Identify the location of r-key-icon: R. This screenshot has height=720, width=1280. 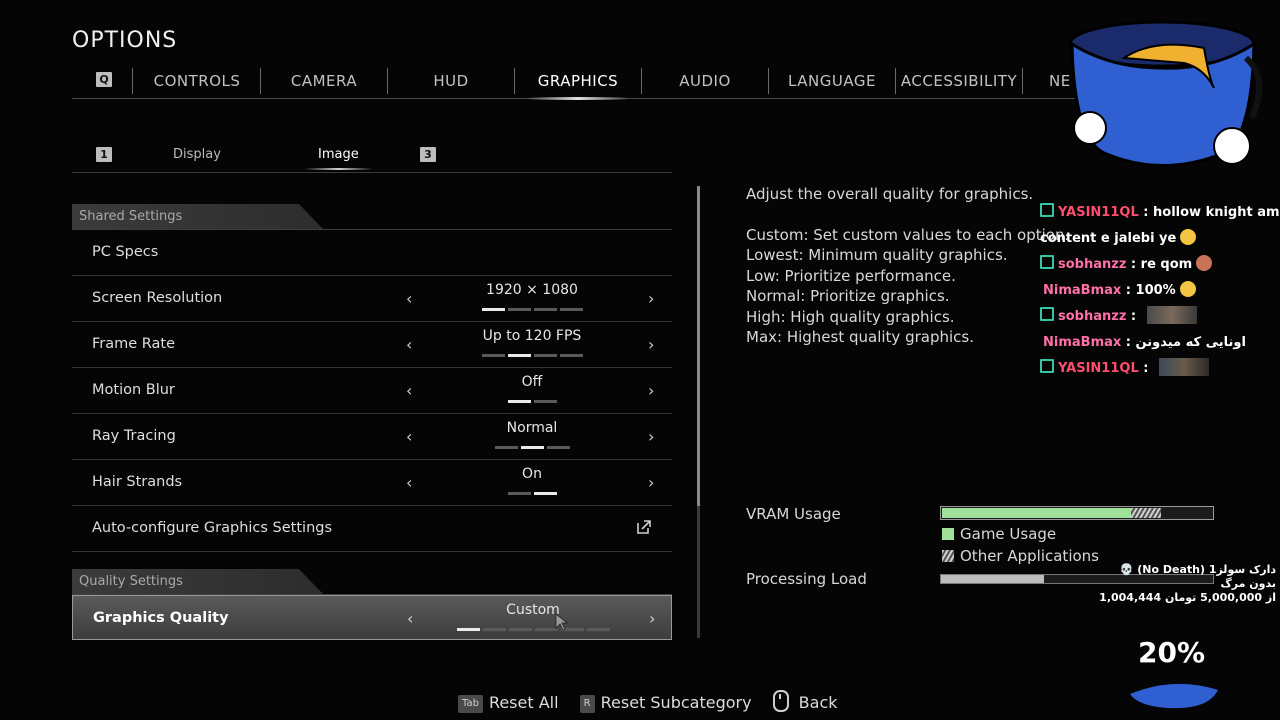
(587, 704).